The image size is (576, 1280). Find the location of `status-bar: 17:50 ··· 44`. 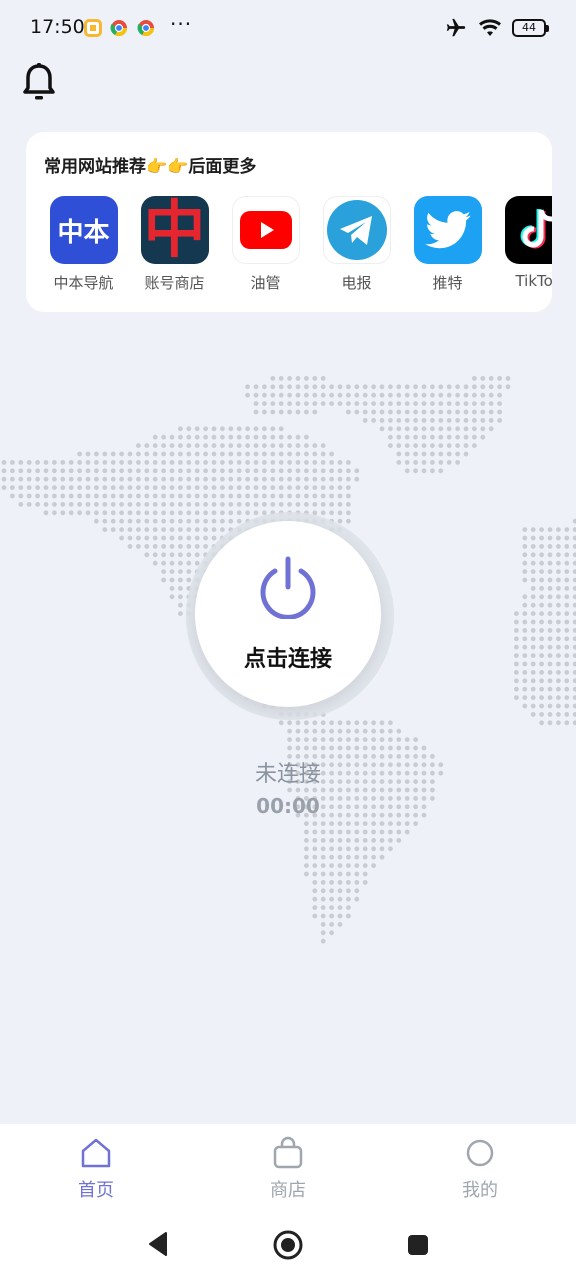

status-bar: 17:50 ··· 44 is located at coordinates (288, 28).